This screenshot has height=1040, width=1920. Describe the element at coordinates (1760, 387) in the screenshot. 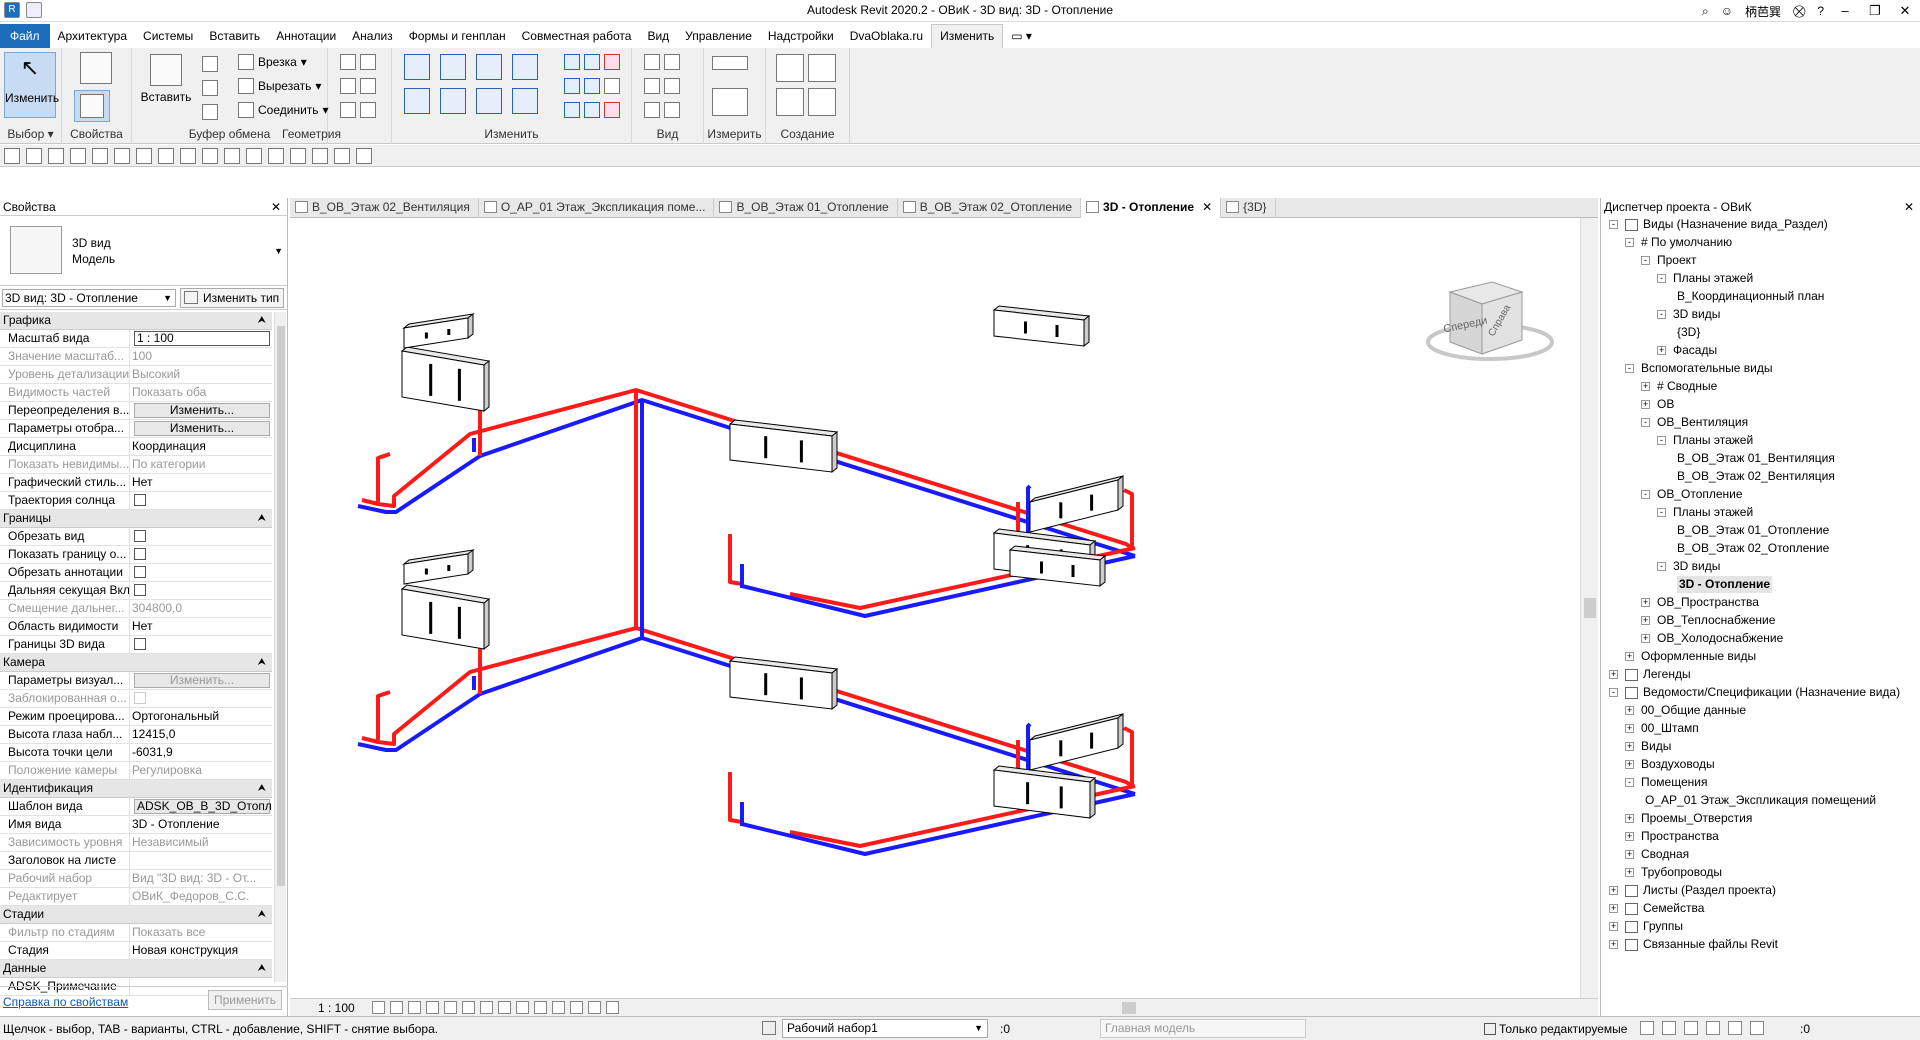

I see `browser-item: + # Сводные` at that location.